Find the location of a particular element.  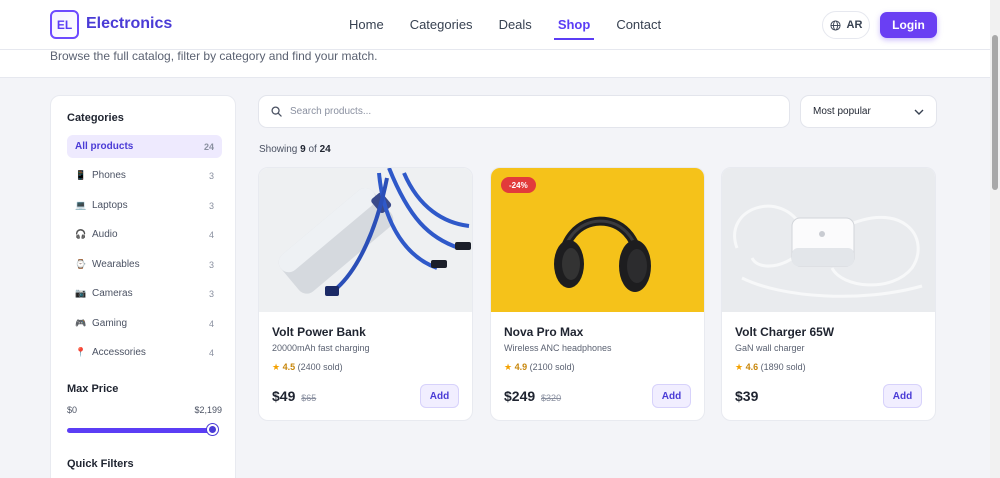

category-label: Audio is located at coordinates (105, 234).